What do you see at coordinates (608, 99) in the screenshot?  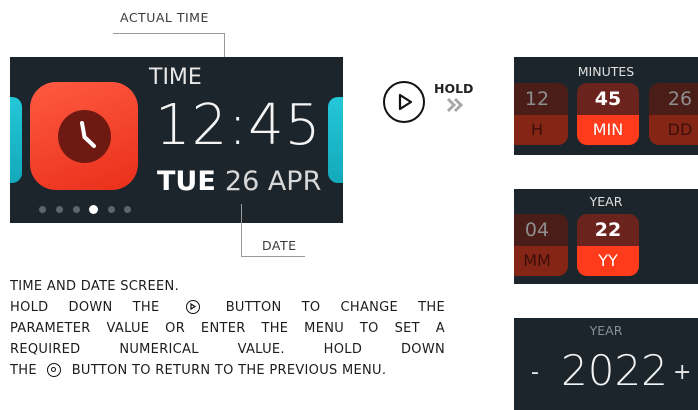 I see `minutes-value: 45` at bounding box center [608, 99].